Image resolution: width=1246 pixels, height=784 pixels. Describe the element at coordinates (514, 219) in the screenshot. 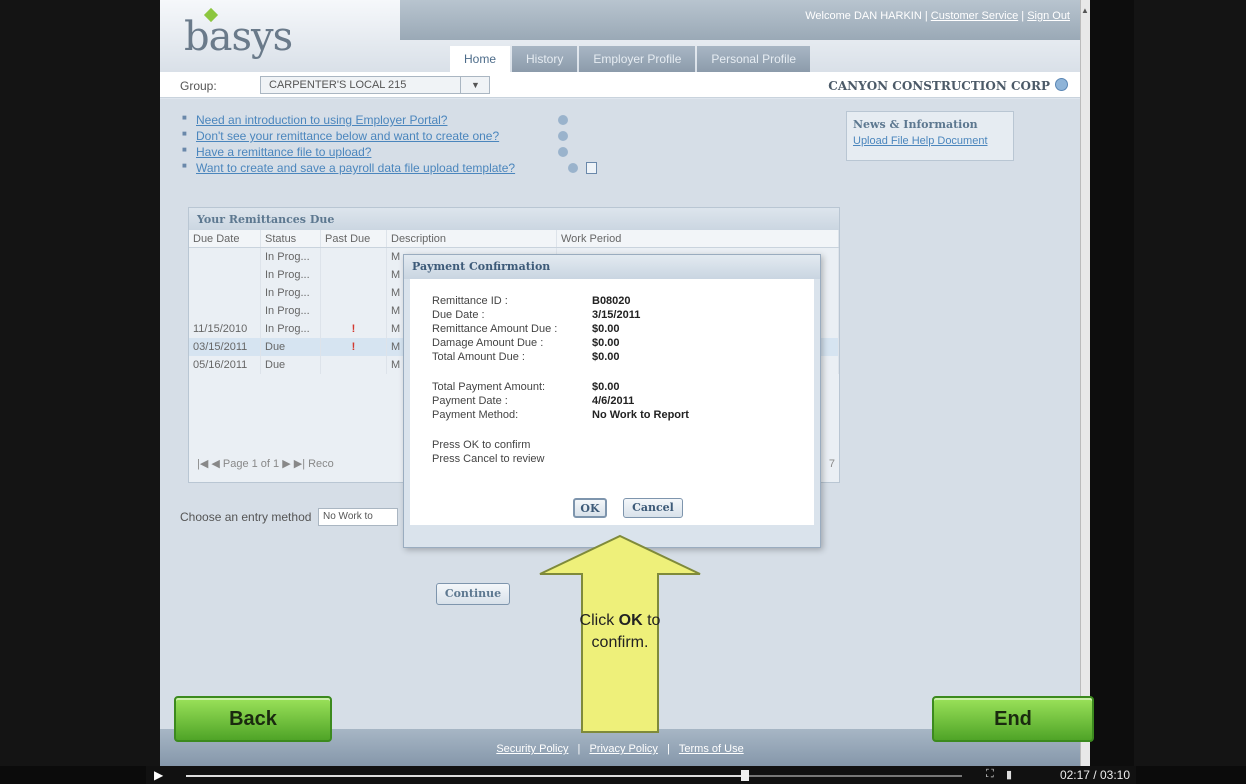

I see `remittances-title: Your Remittances Due` at that location.